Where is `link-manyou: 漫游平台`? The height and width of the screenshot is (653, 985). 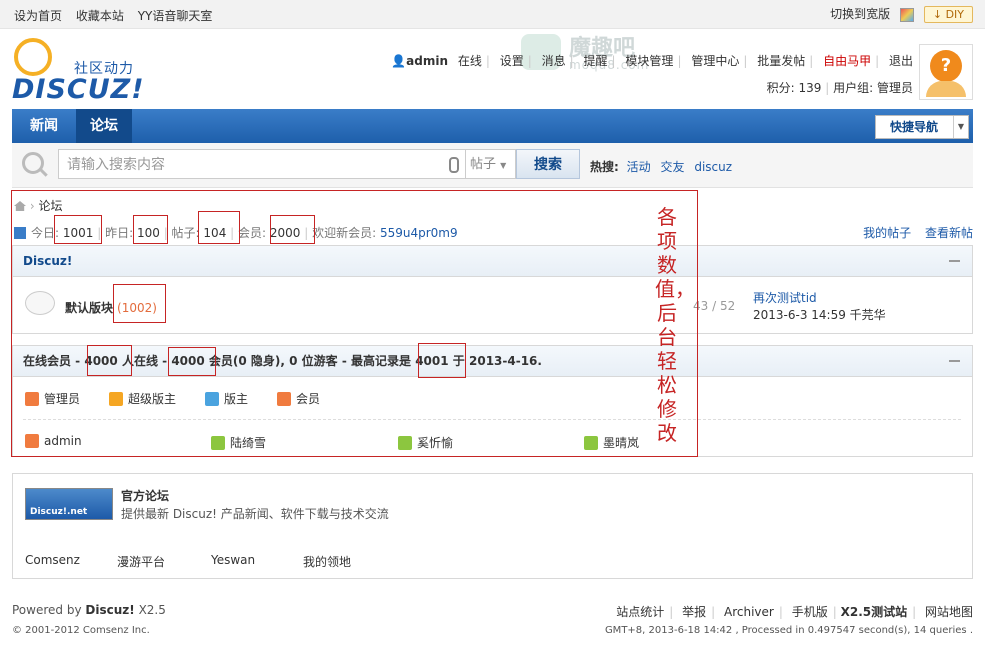 link-manyou: 漫游平台 is located at coordinates (141, 561).